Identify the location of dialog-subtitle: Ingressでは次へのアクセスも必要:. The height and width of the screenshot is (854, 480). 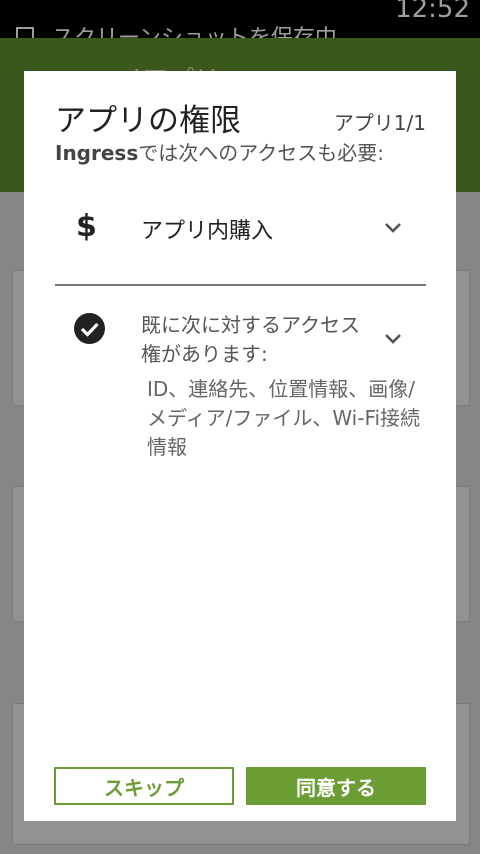
(219, 151).